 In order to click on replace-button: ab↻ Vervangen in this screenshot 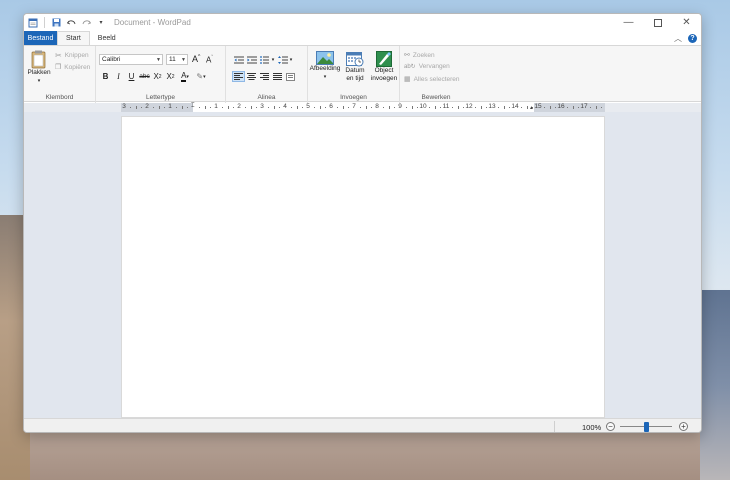, I will do `click(427, 66)`.